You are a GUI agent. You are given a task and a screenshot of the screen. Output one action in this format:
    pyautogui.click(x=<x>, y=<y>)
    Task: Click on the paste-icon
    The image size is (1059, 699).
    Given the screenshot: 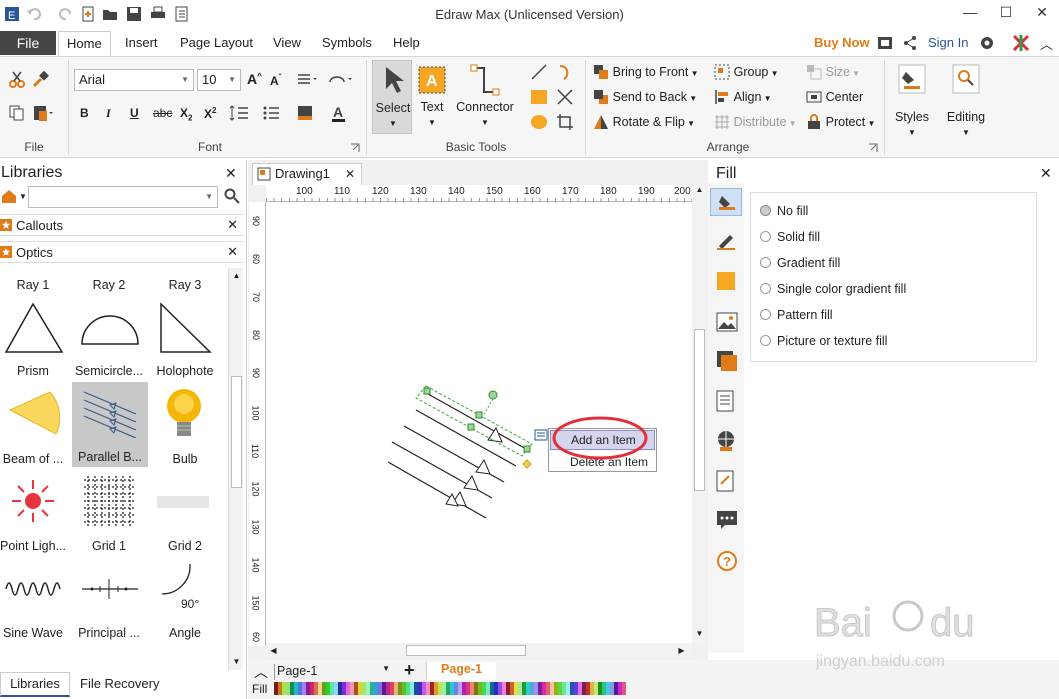 What is the action you would take?
    pyautogui.click(x=43, y=113)
    